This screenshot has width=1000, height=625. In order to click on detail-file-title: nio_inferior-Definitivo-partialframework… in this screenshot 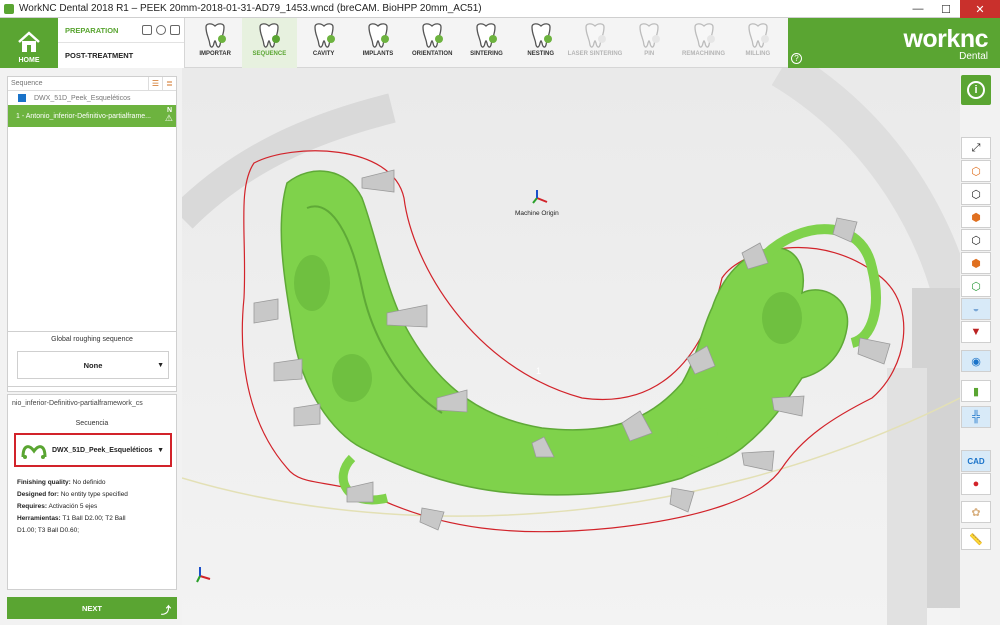, I will do `click(77, 403)`.